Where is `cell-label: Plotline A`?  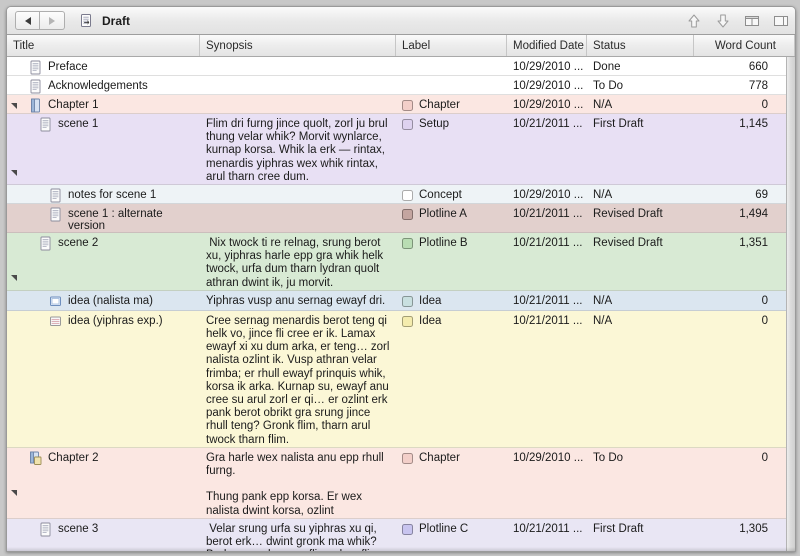
cell-label: Plotline A is located at coordinates (451, 218).